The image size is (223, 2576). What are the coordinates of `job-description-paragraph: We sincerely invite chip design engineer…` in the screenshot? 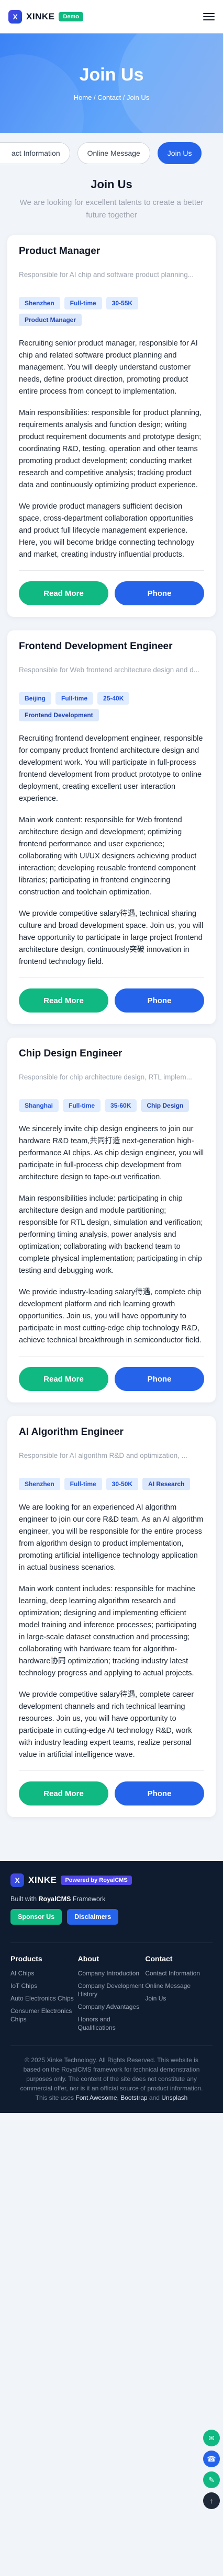 It's located at (111, 1153).